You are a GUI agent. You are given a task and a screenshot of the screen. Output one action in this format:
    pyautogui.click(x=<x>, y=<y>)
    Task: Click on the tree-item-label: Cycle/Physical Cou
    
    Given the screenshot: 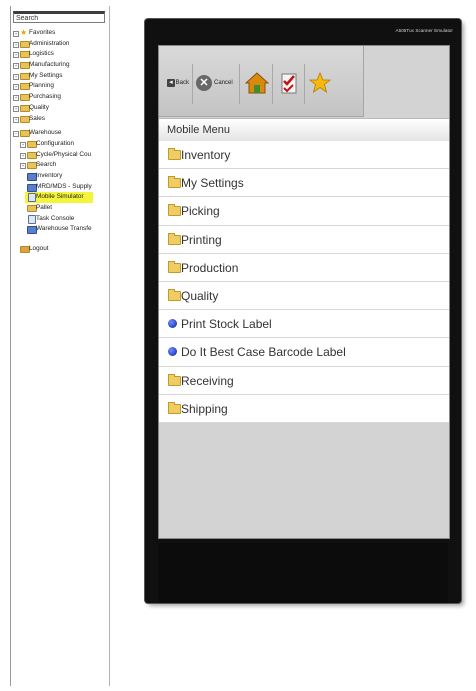 What is the action you would take?
    pyautogui.click(x=64, y=154)
    